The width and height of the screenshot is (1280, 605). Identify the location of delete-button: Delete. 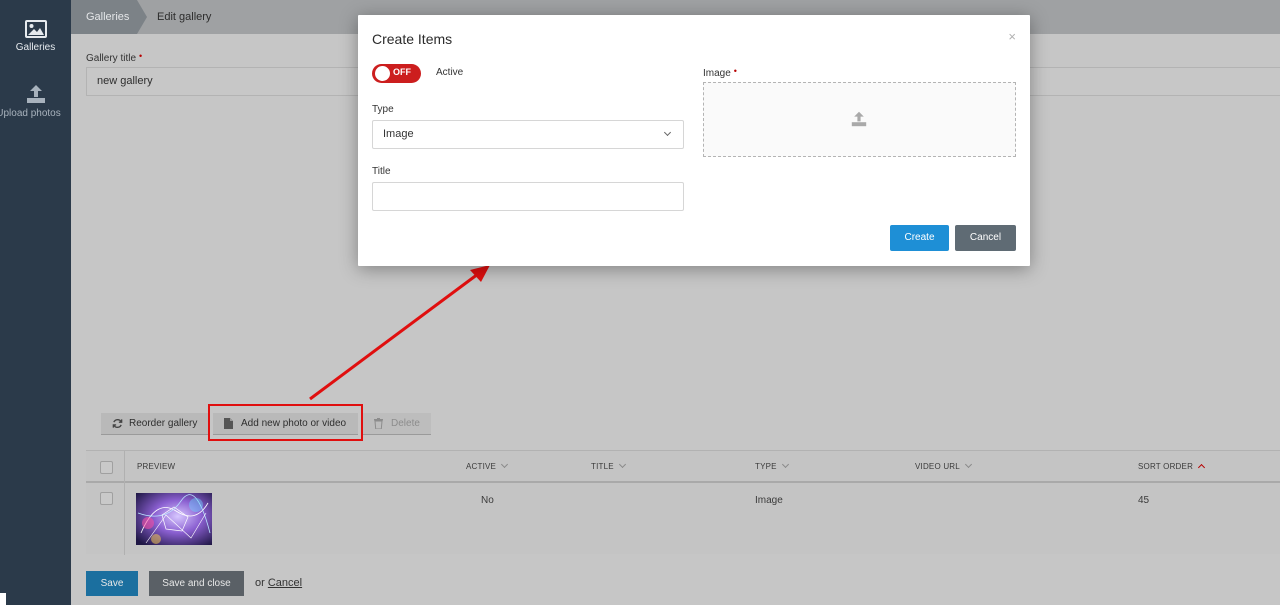
(397, 424).